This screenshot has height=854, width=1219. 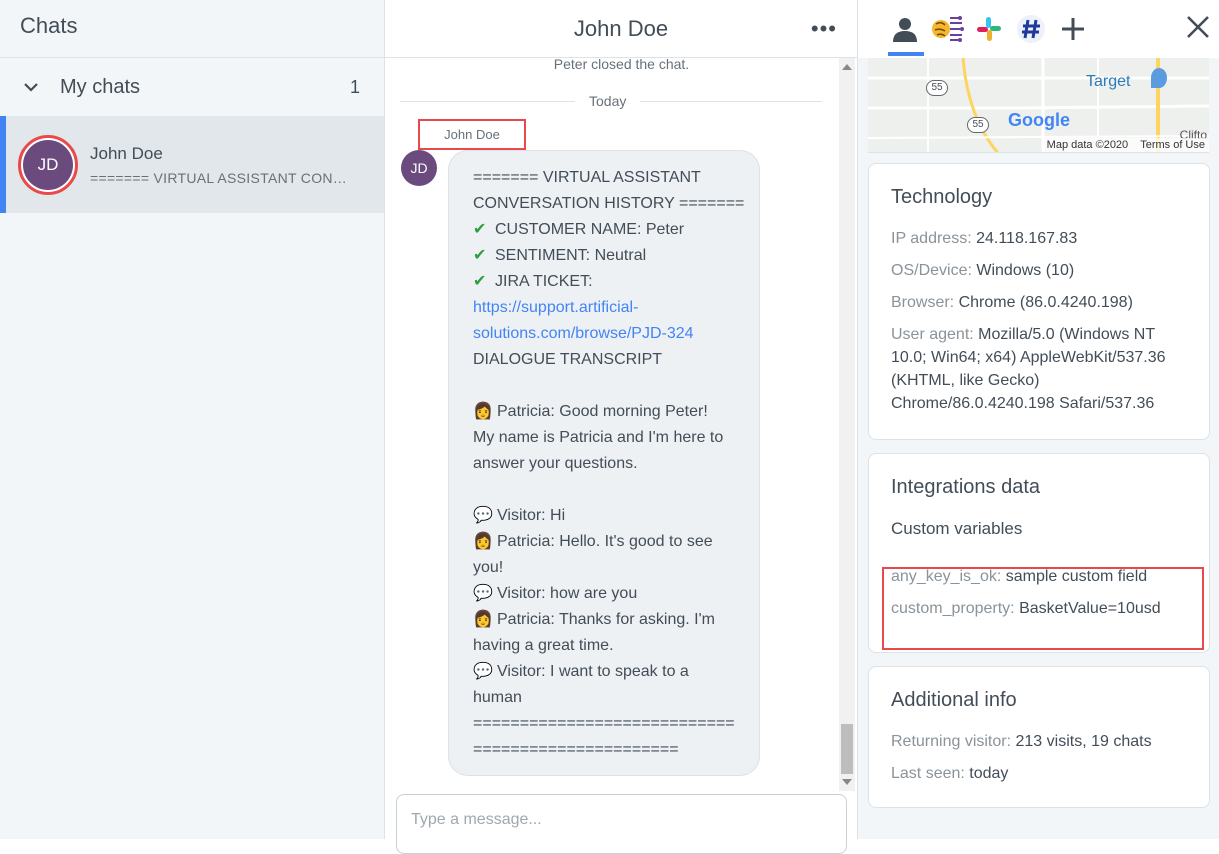 What do you see at coordinates (1025, 270) in the screenshot?
I see `os-device-value: Windows (10)` at bounding box center [1025, 270].